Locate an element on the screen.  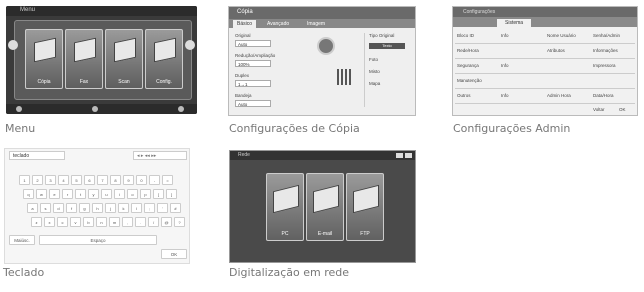
scroll-left-arrow-icon is located at coordinates (13, 45).